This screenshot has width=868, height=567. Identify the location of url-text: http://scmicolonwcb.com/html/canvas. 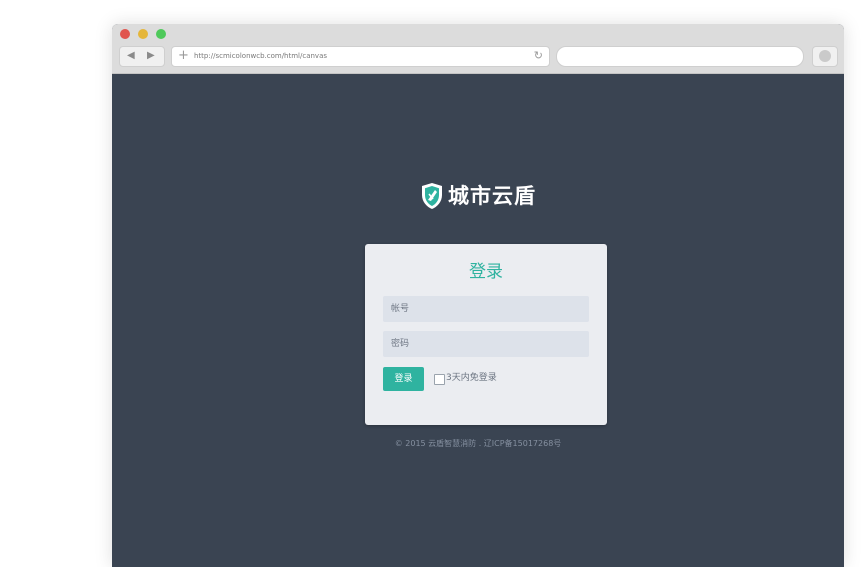
(260, 56).